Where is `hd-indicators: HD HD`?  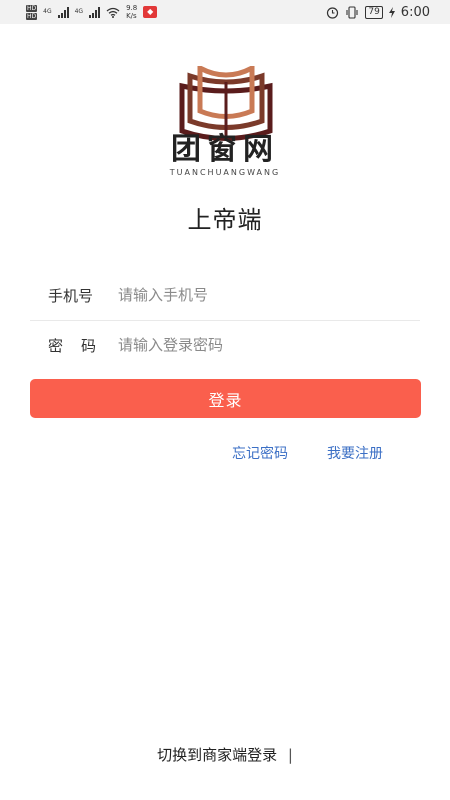
hd-indicators: HD HD is located at coordinates (32, 12).